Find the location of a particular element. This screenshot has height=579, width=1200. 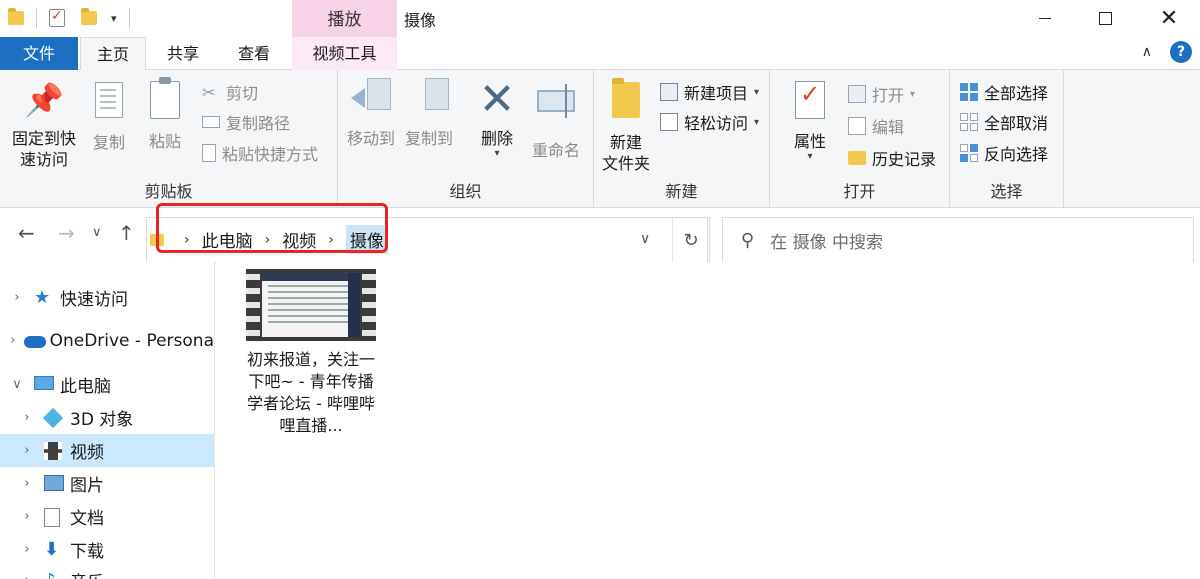

select-all-button: 全部选择 is located at coordinates (1004, 92).